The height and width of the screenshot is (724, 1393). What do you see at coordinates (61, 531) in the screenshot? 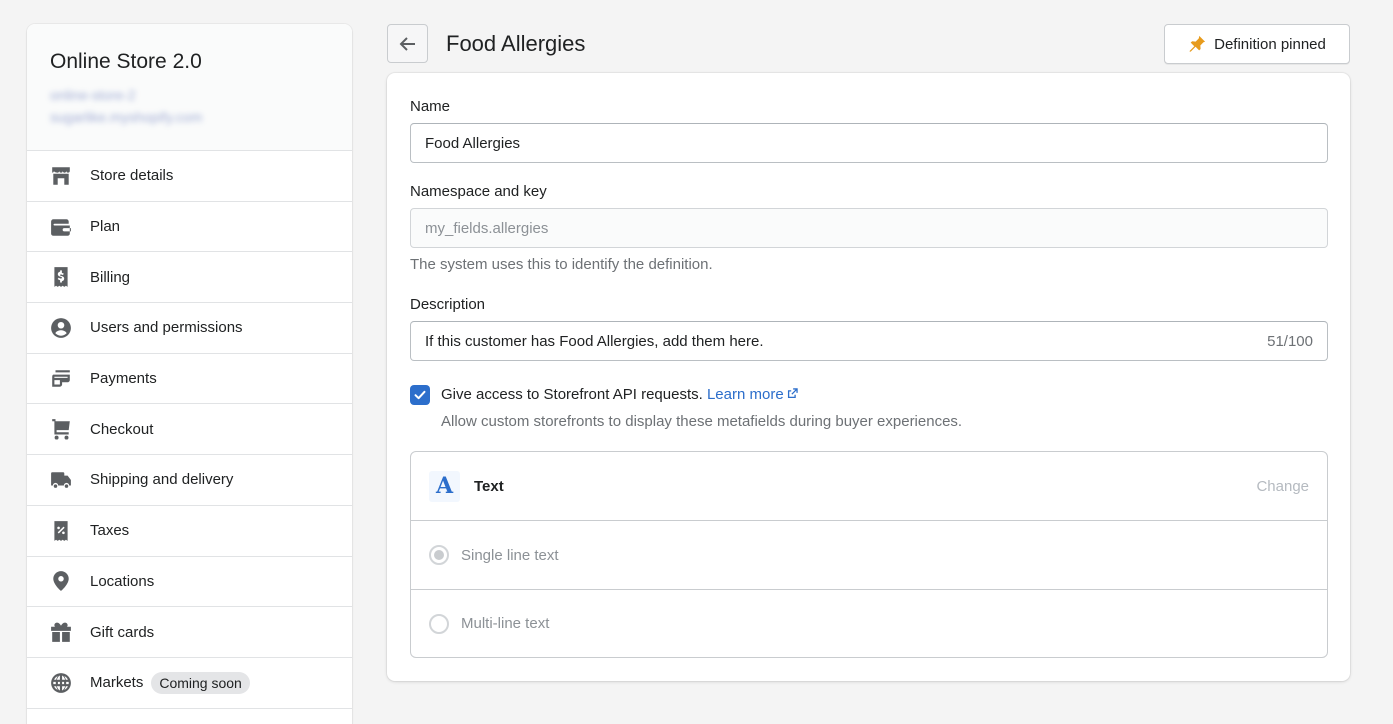
I see `receipt-percent-icon` at bounding box center [61, 531].